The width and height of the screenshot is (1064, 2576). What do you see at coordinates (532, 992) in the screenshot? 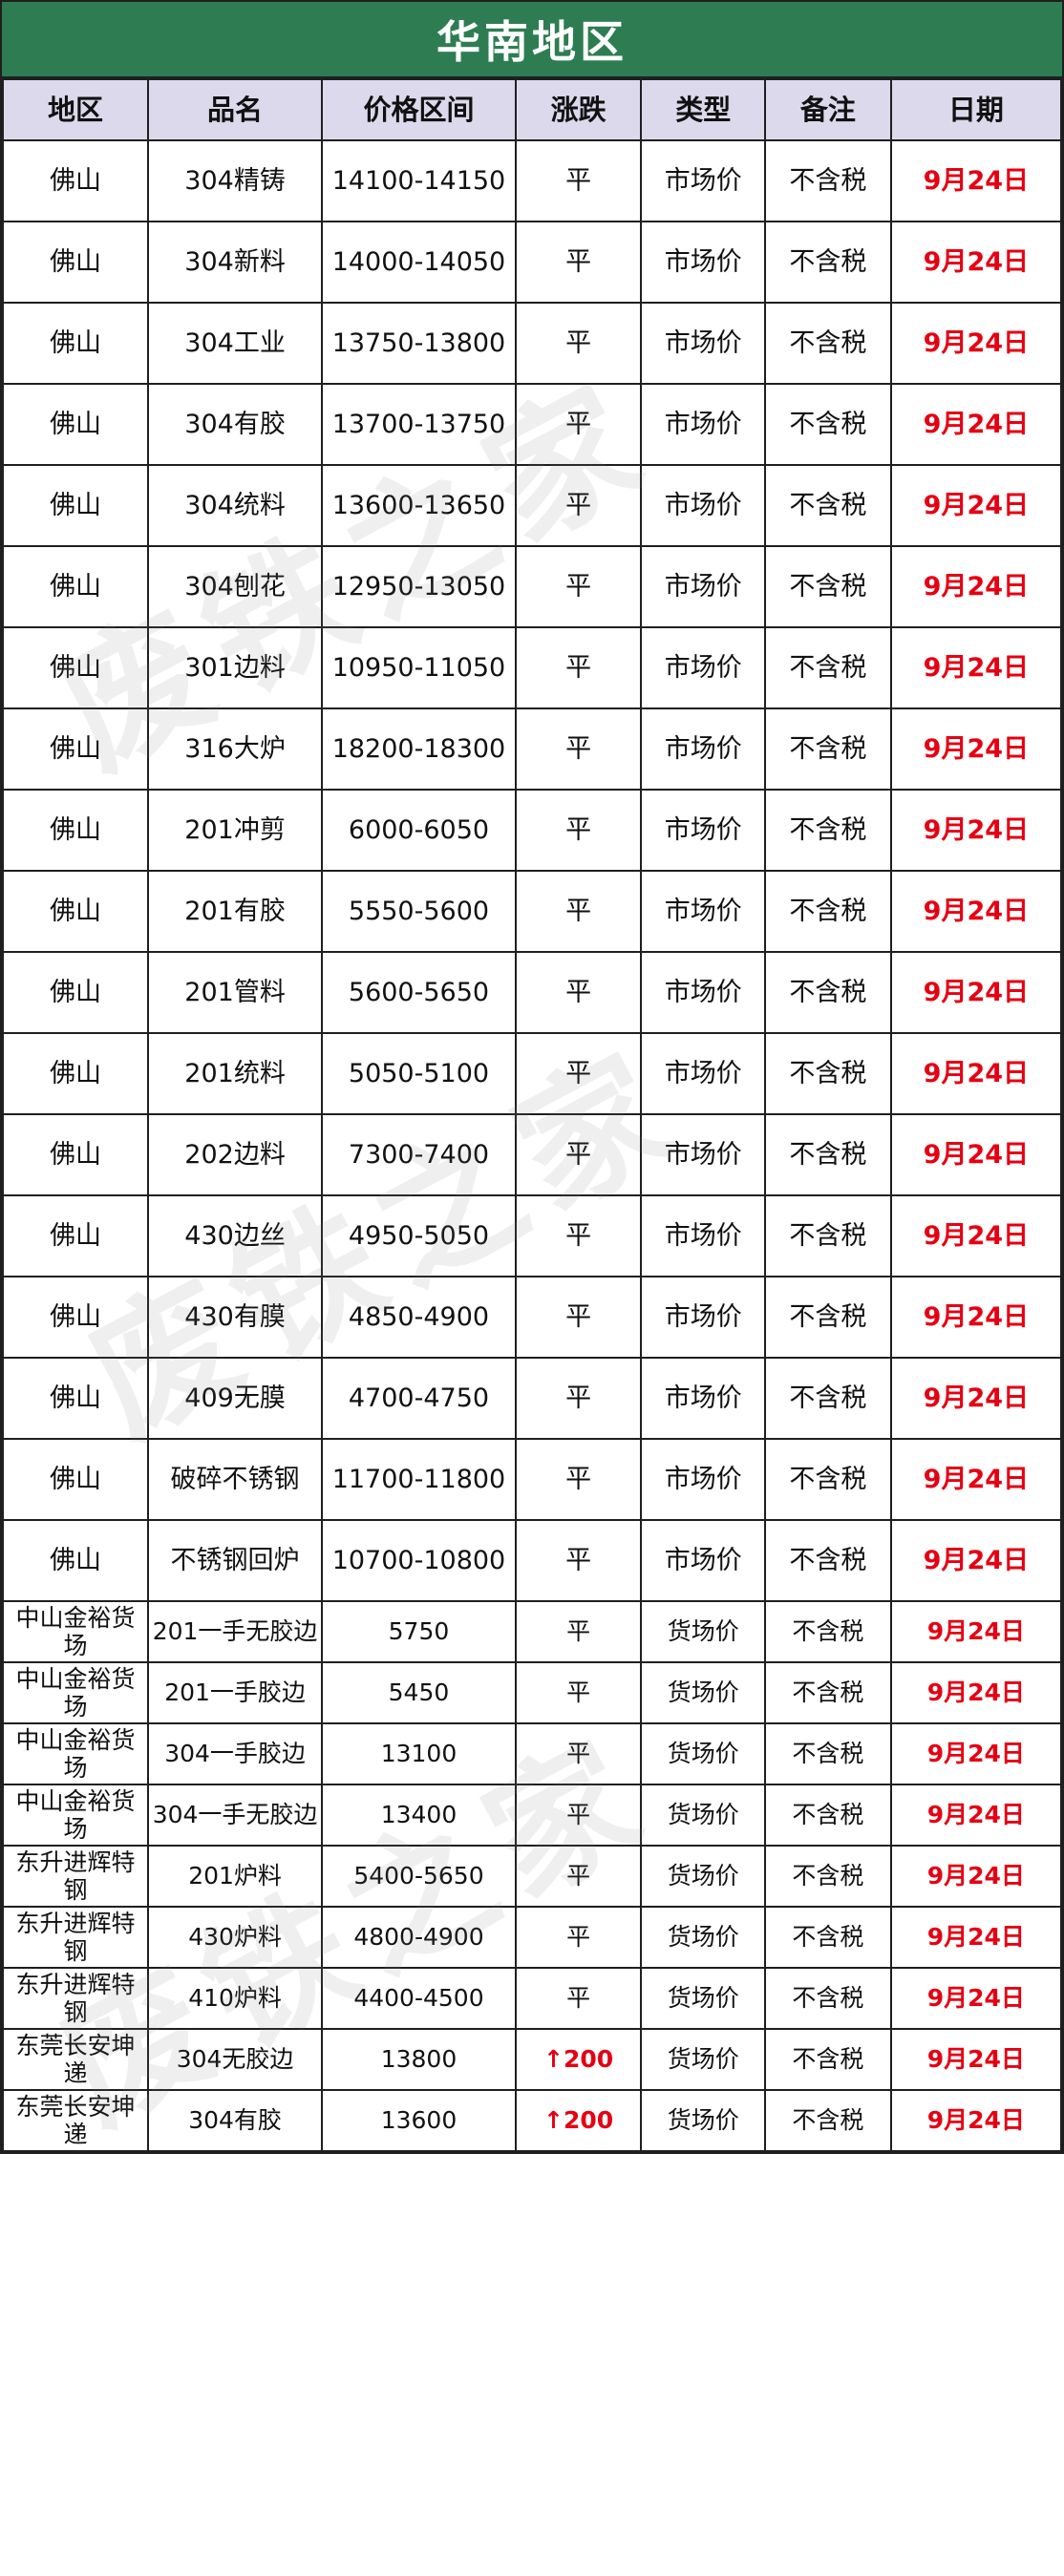
I see `table-row: 佛山 201管料 5600-5650 平市场价 不含税 9月24日` at bounding box center [532, 992].